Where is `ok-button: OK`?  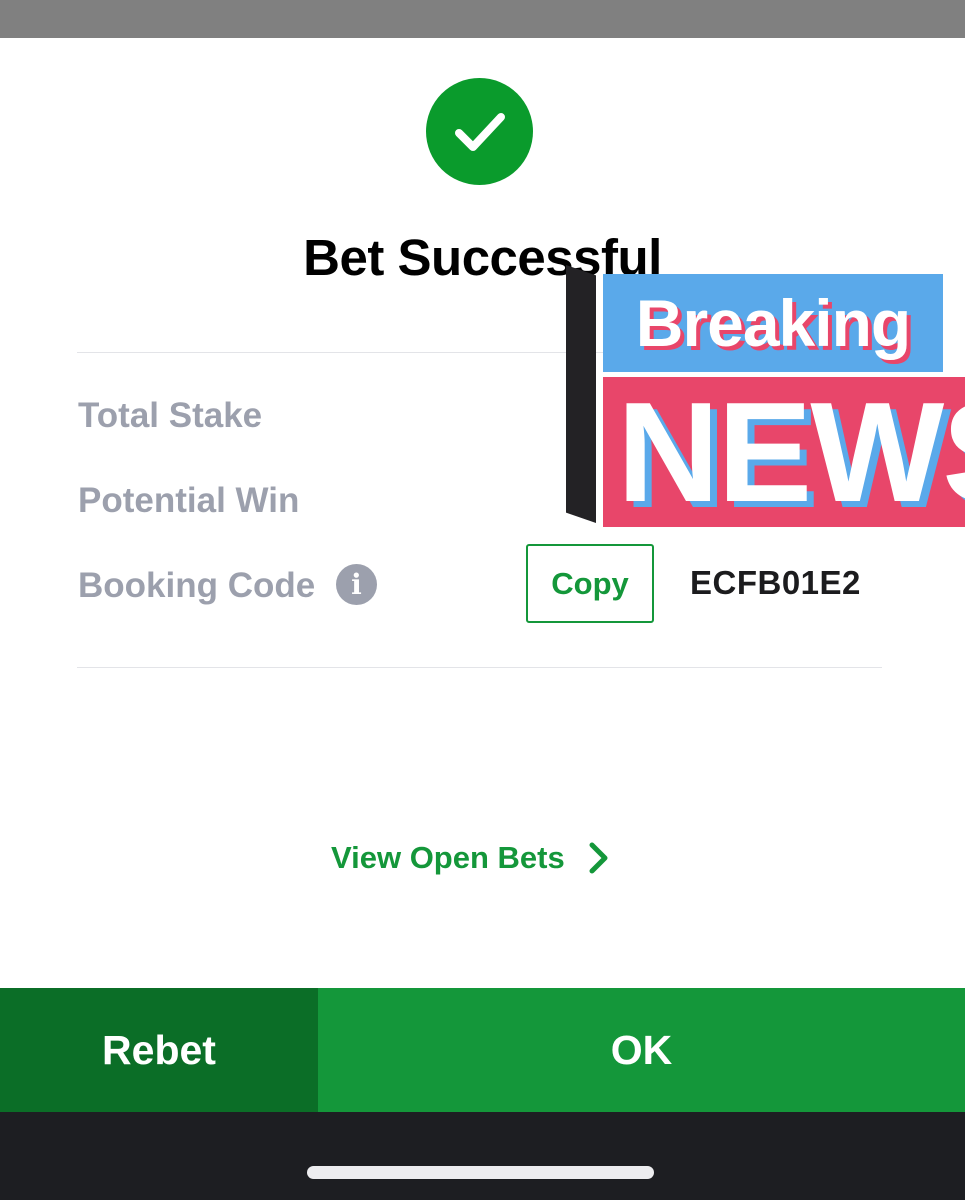
ok-button: OK is located at coordinates (641, 1050).